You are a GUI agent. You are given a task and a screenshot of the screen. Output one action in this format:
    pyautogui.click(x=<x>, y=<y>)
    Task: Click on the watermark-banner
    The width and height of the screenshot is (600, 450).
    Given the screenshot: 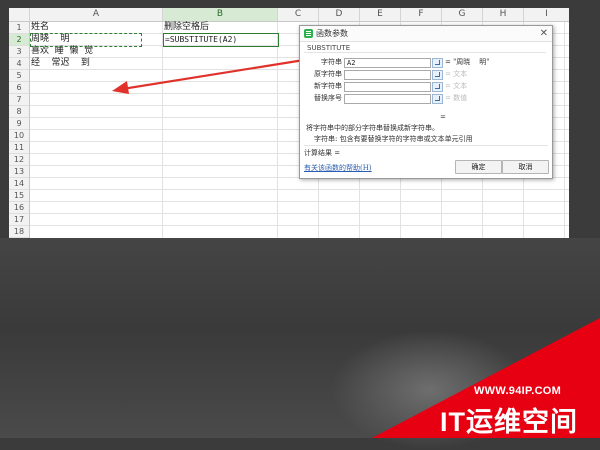 What is the action you would take?
    pyautogui.click(x=486, y=378)
    